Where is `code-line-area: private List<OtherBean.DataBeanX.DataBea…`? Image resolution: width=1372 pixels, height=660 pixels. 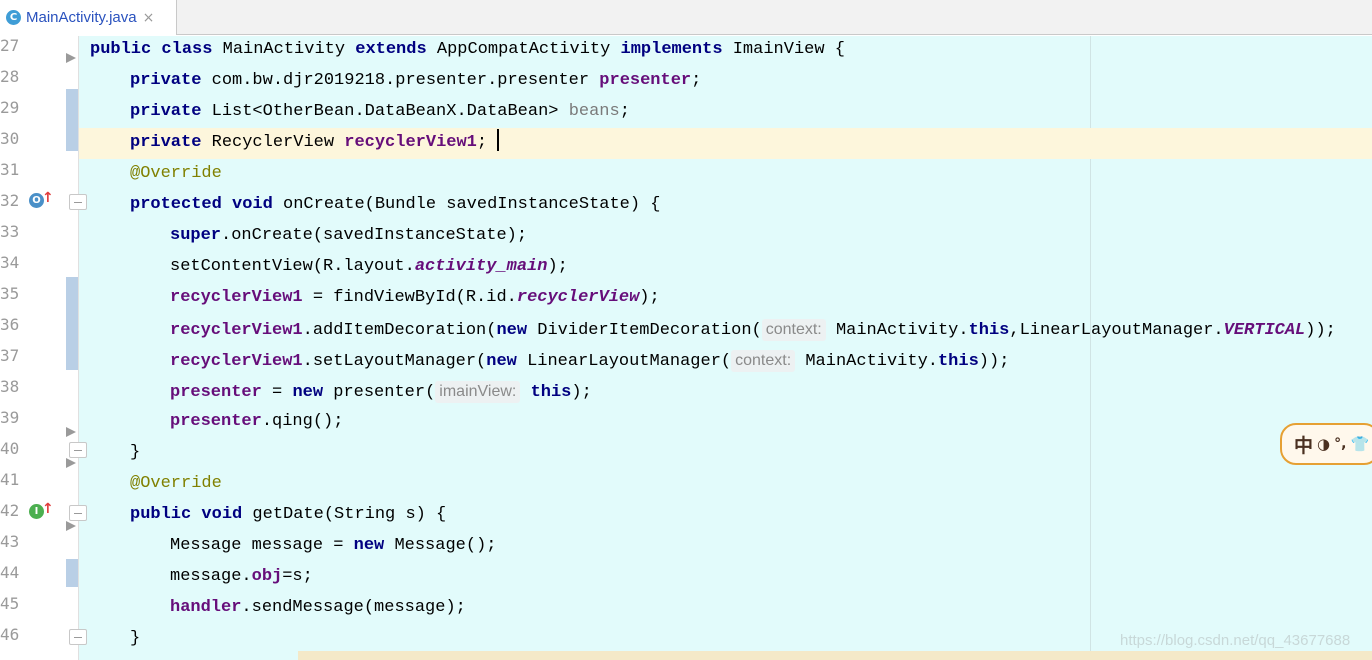
code-line-area: private List<OtherBean.DataBeanX.DataBea… is located at coordinates (725, 112).